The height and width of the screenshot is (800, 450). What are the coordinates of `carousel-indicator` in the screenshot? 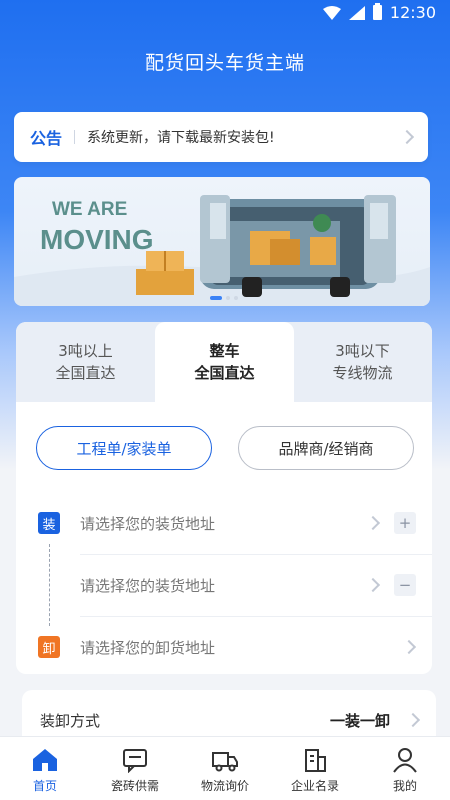 It's located at (224, 298).